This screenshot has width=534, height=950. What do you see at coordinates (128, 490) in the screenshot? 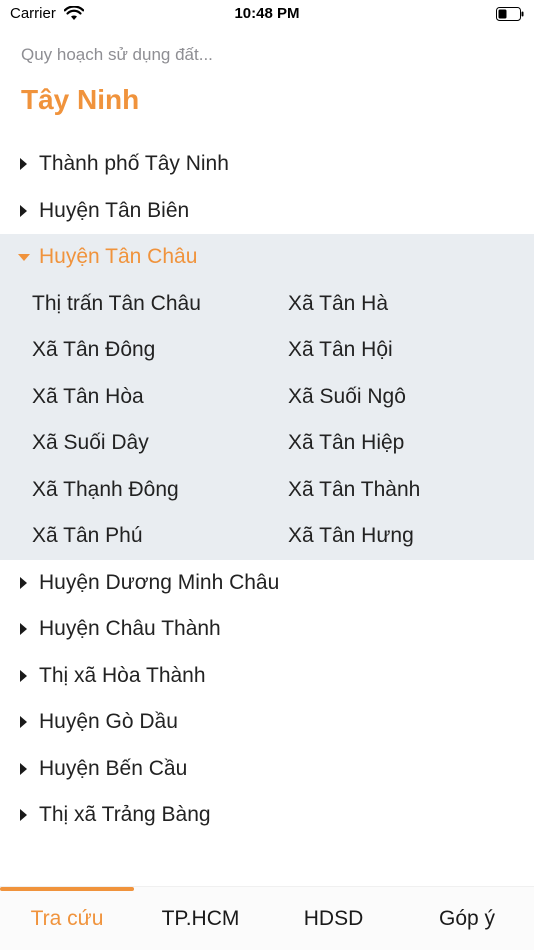
I see `ward-item: Xã Thạnh Đông` at bounding box center [128, 490].